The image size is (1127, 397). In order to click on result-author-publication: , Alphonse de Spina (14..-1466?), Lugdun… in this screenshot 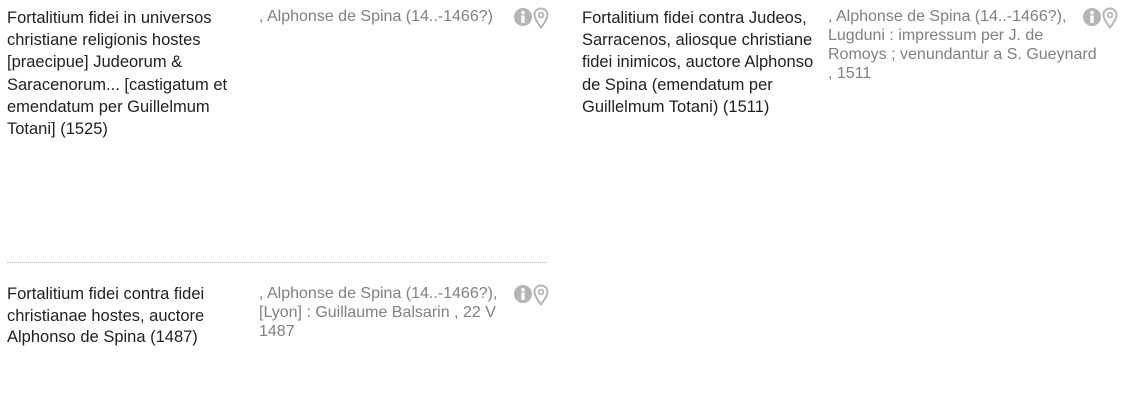, I will do `click(962, 45)`.